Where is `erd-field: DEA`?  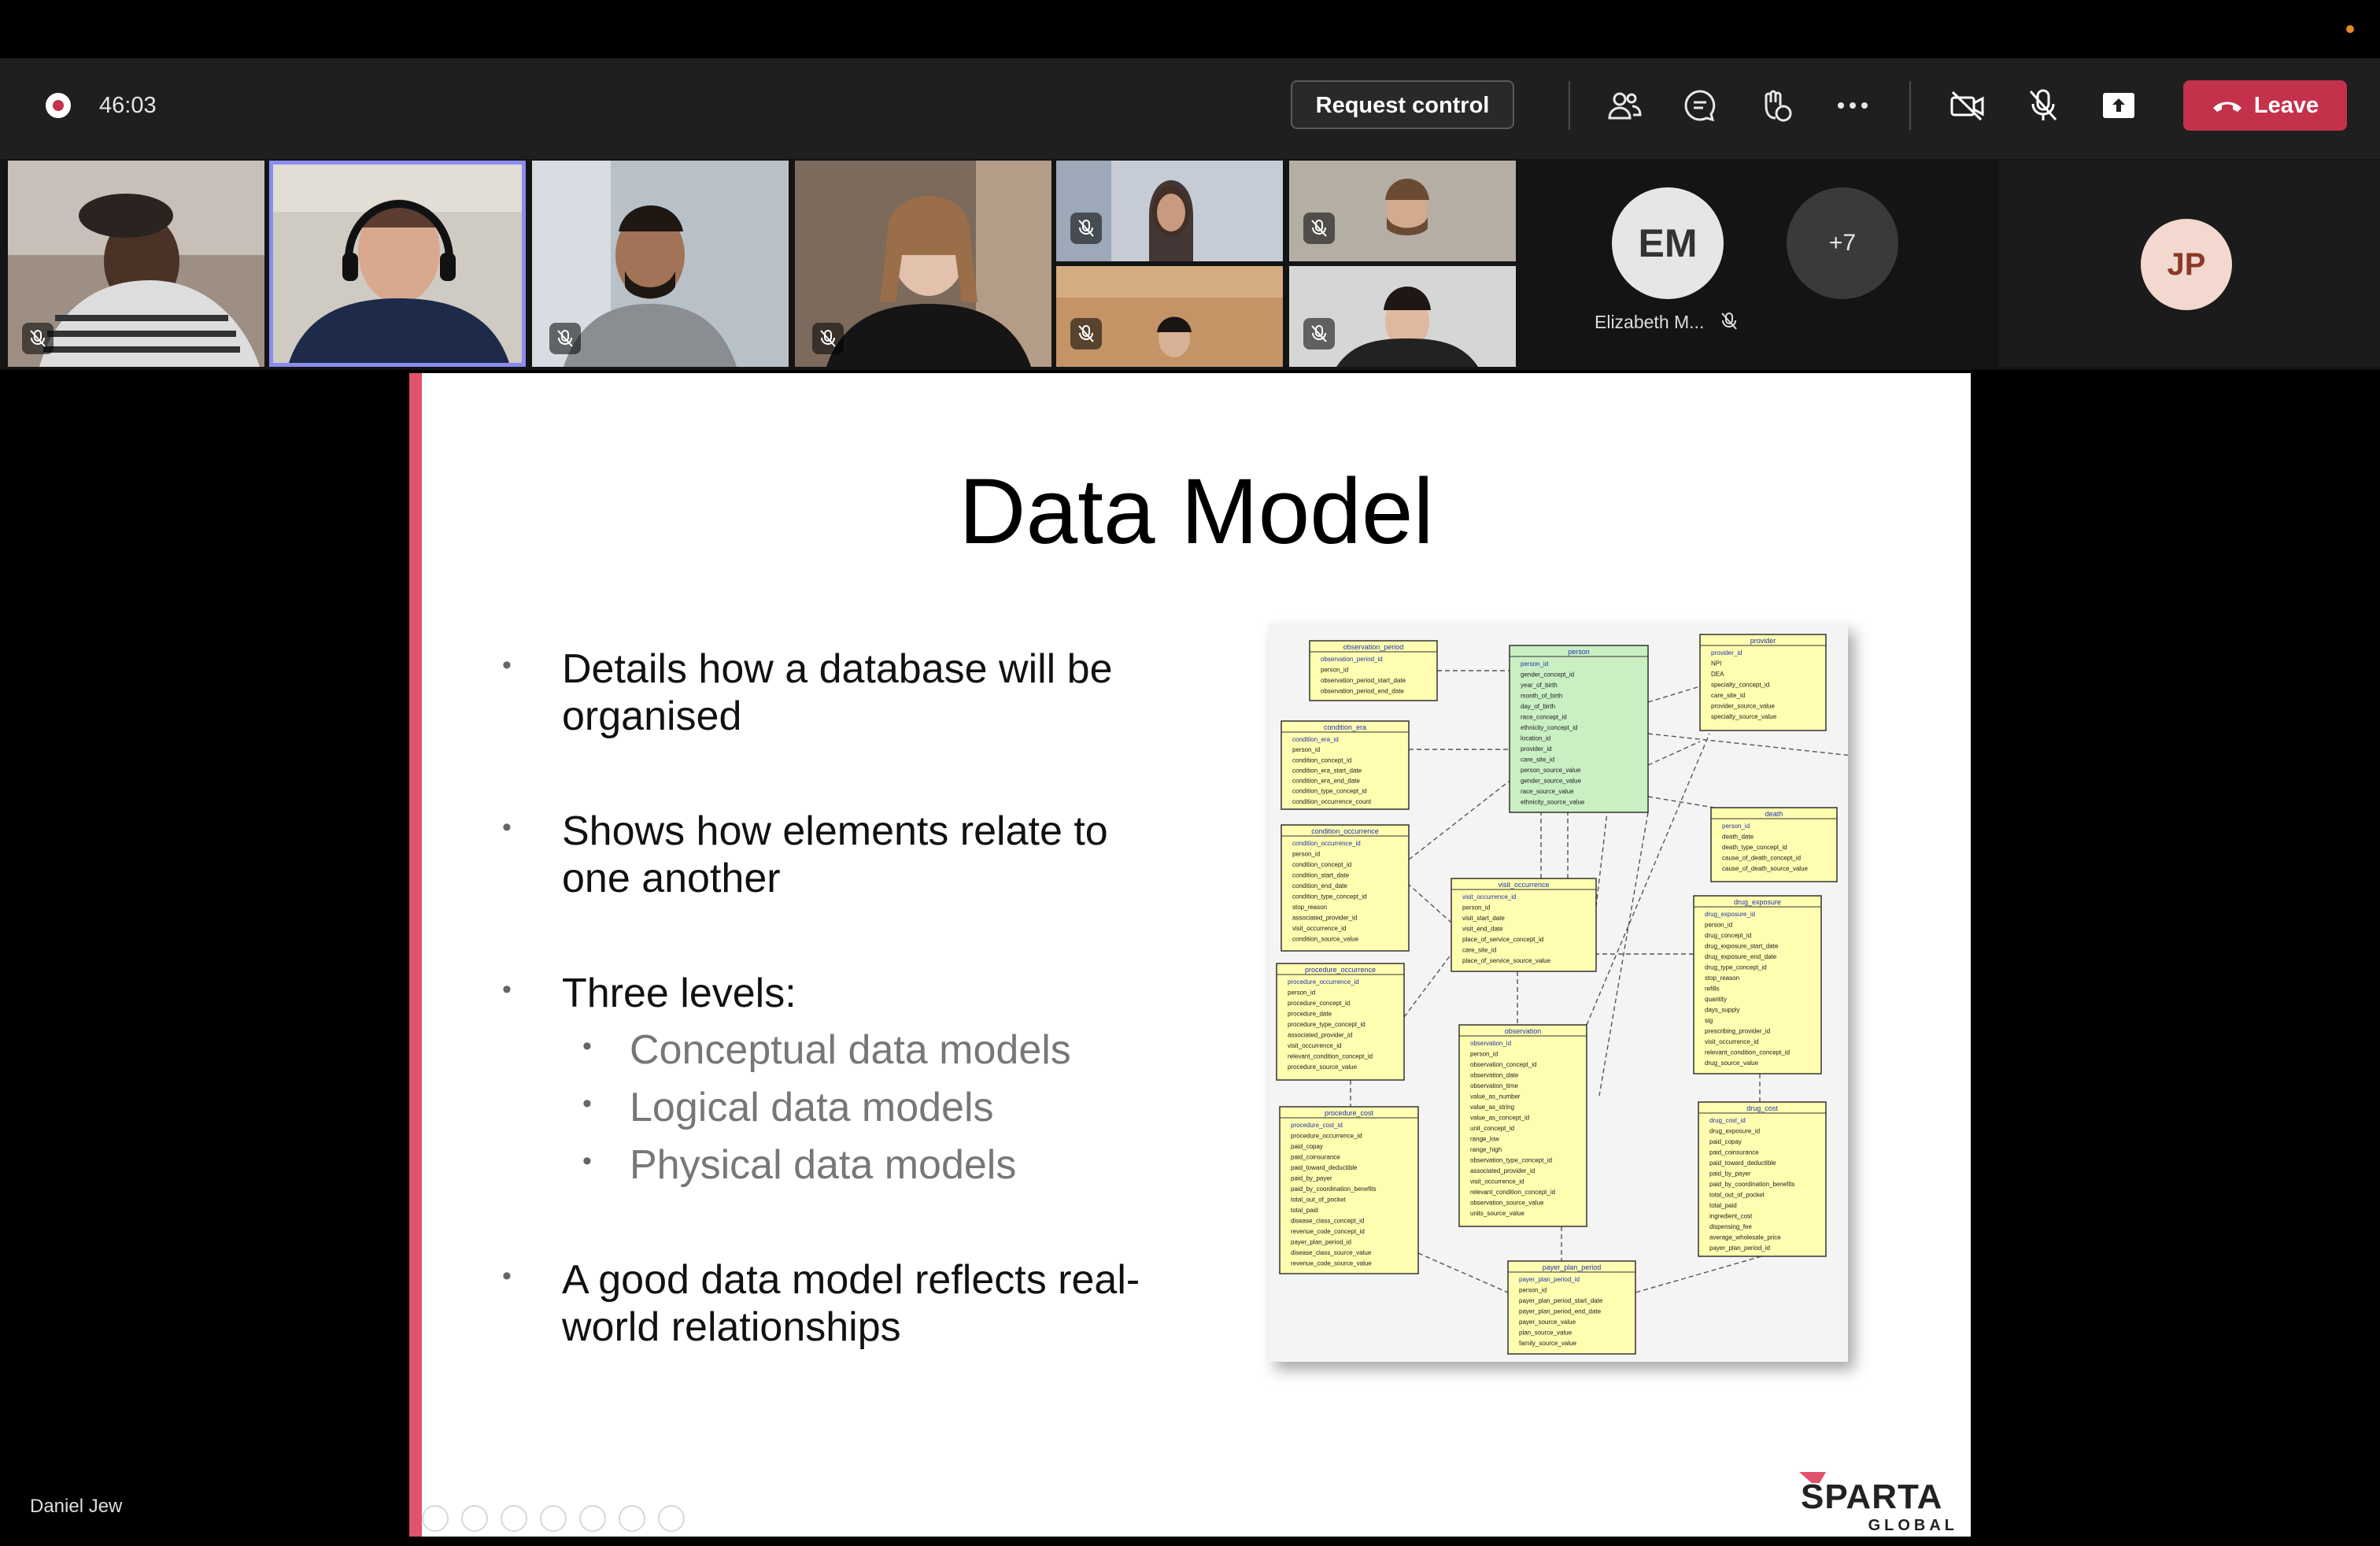 erd-field: DEA is located at coordinates (1717, 674).